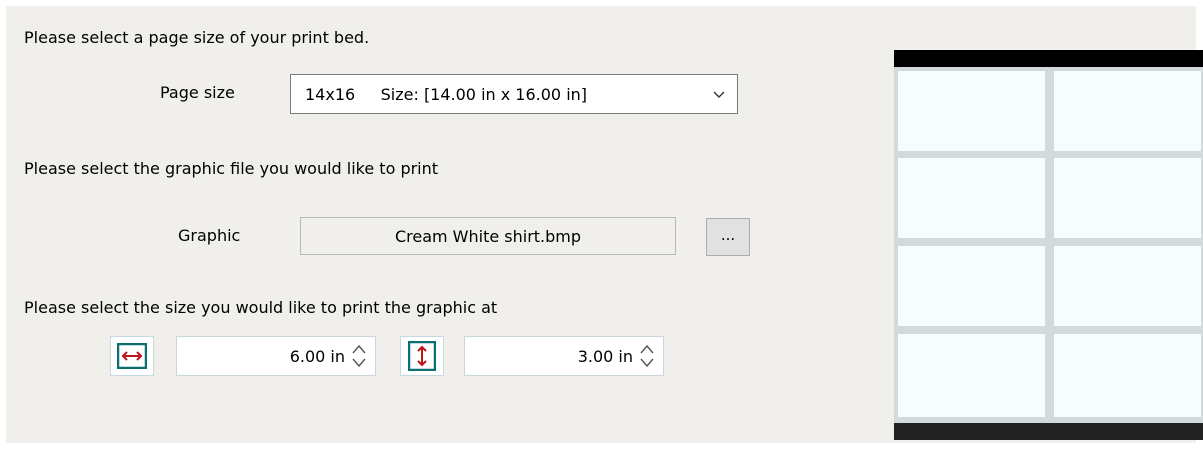 Image resolution: width=1203 pixels, height=449 pixels. Describe the element at coordinates (317, 356) in the screenshot. I see `width-value: 6.00 in` at that location.